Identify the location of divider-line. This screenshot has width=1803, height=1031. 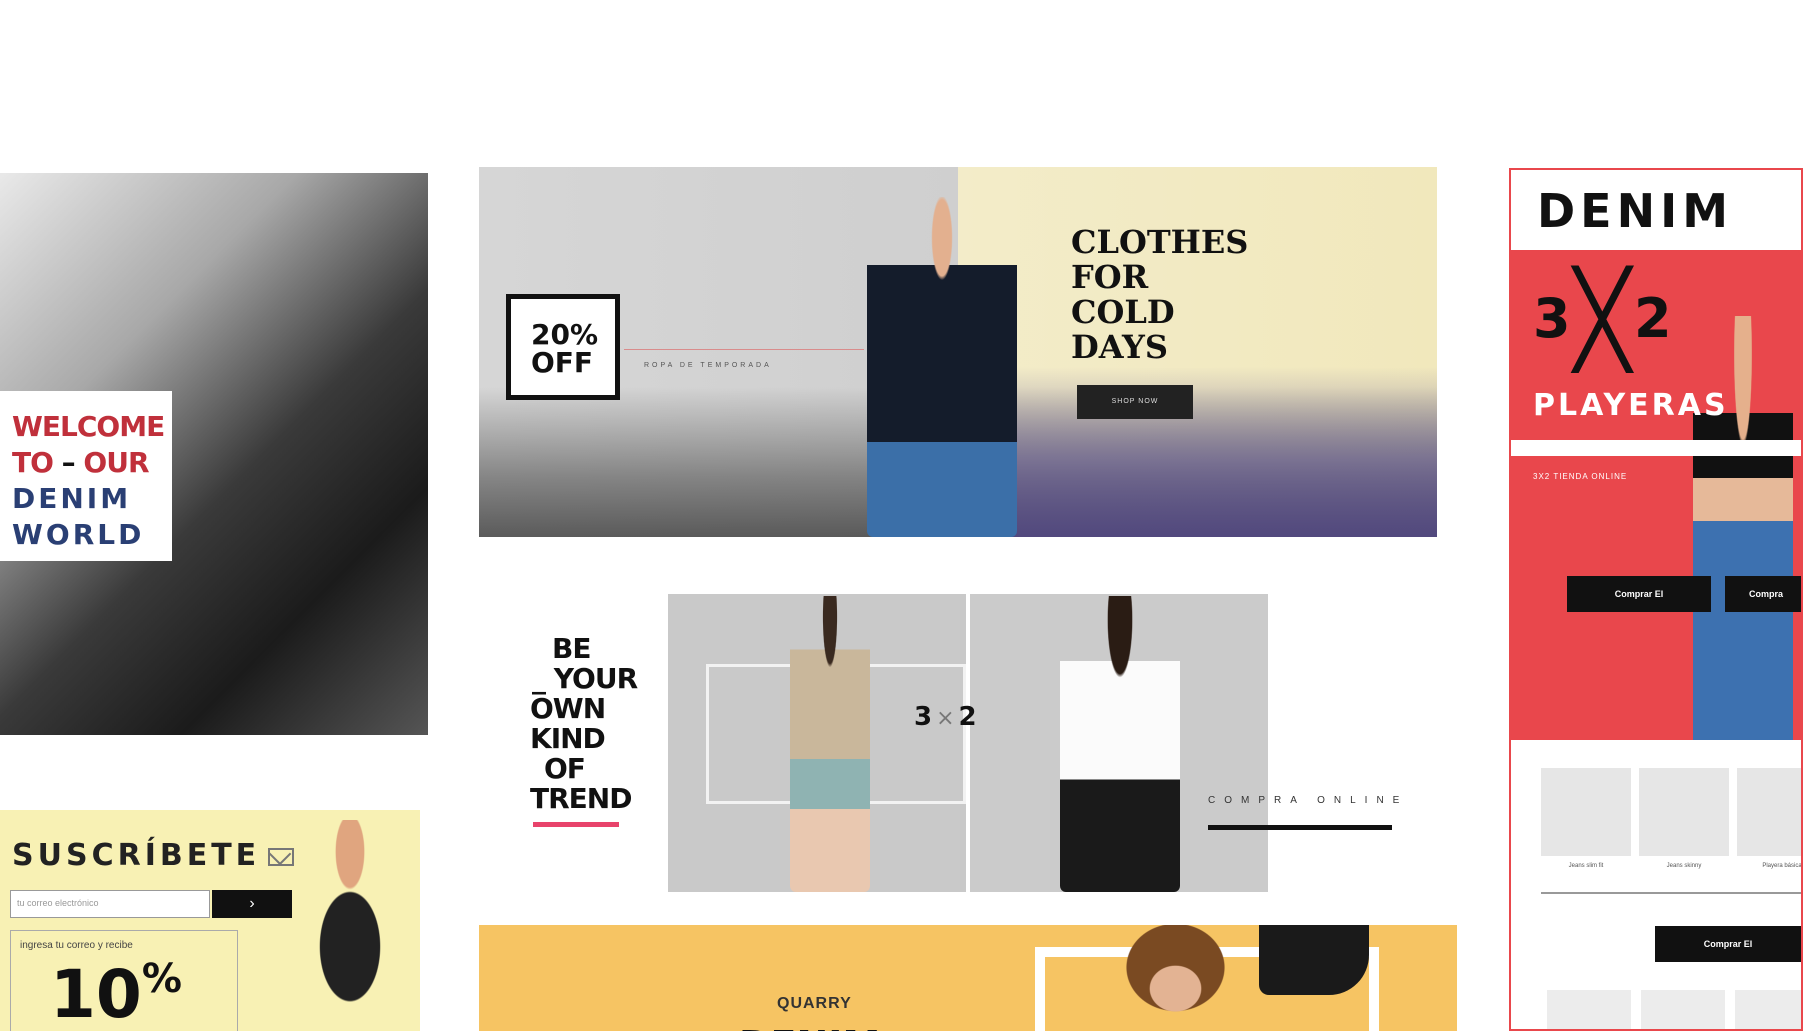
(744, 349).